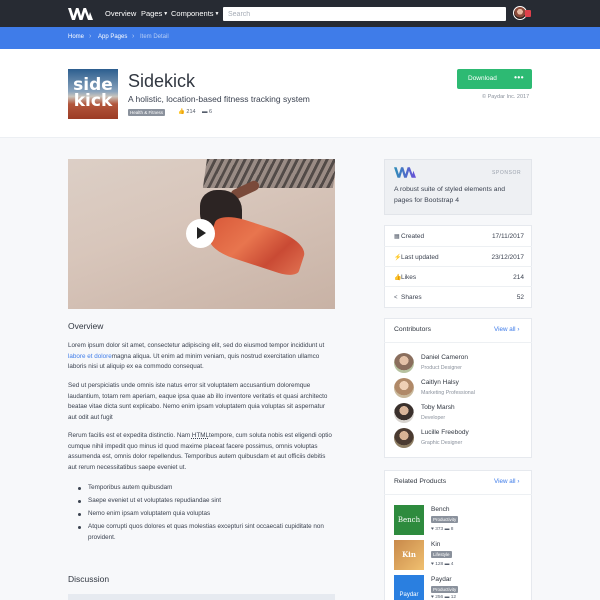 The image size is (600, 600). I want to click on more-options-icon: •••, so click(519, 77).